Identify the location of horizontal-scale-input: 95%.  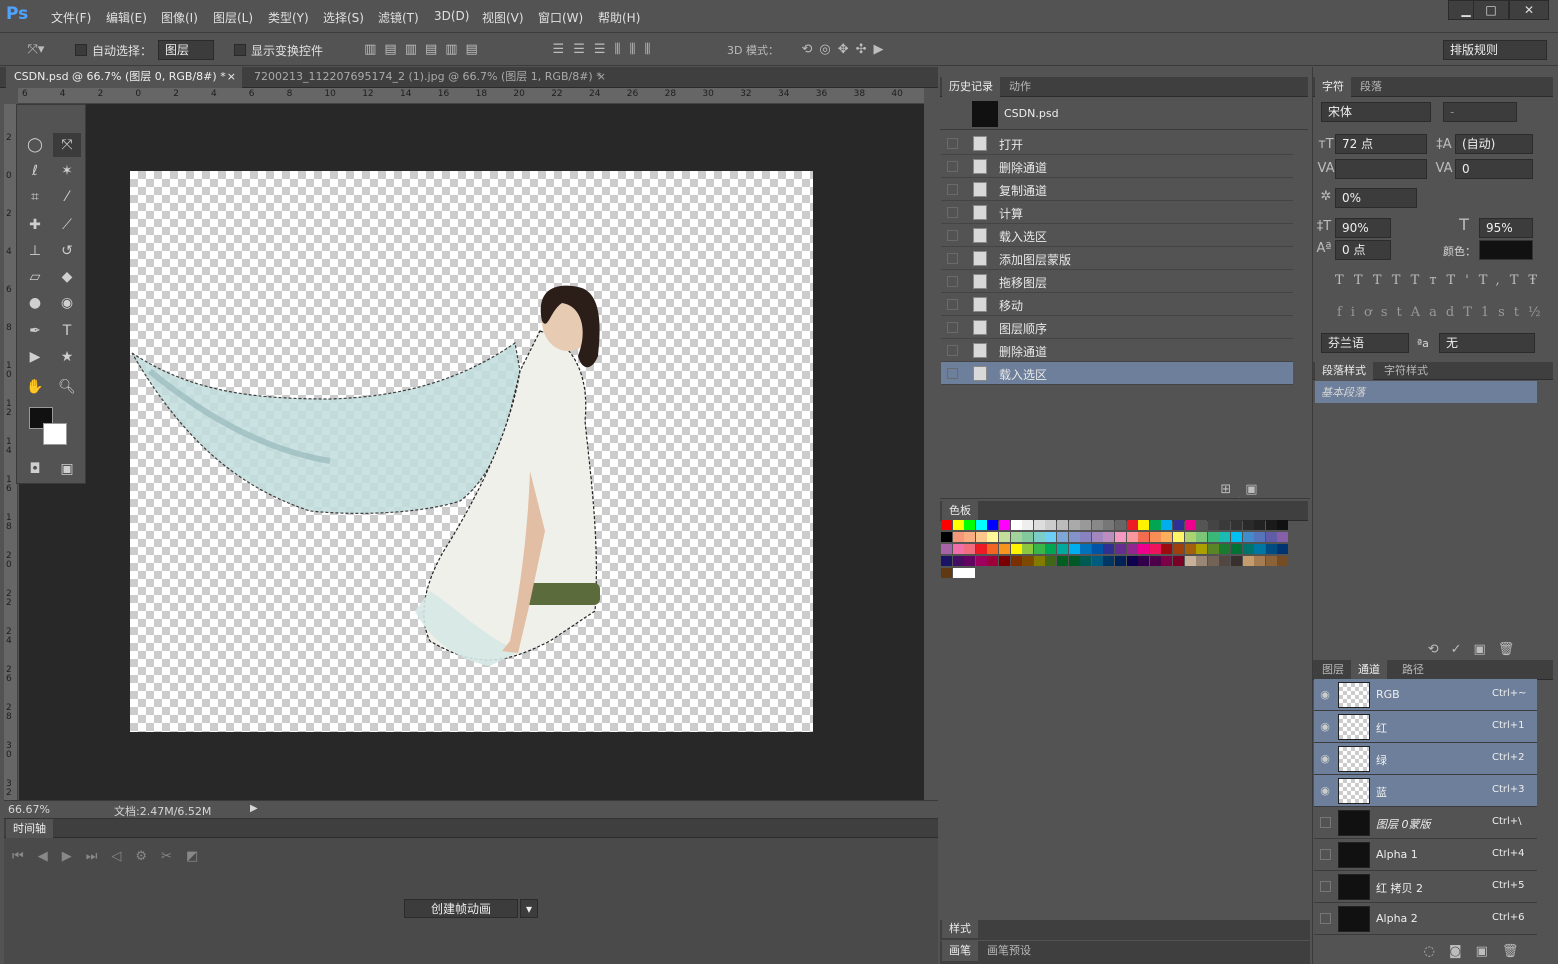
(1506, 228).